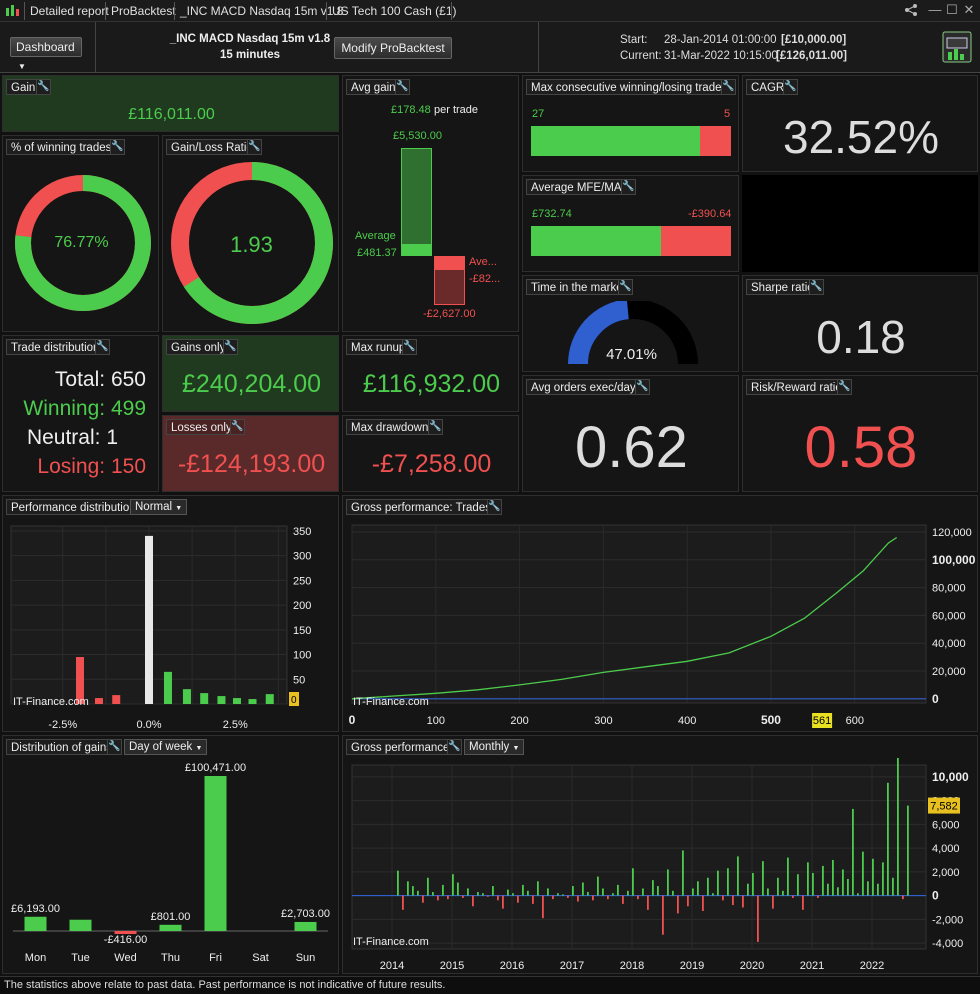 Image resolution: width=980 pixels, height=994 pixels. Describe the element at coordinates (421, 507) in the screenshot. I see `gross-trades-title: Gross performance: Trades` at that location.